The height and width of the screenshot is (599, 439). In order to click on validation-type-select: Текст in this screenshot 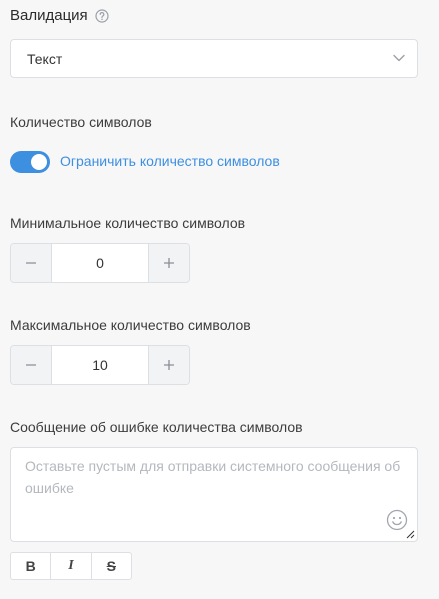, I will do `click(214, 58)`.